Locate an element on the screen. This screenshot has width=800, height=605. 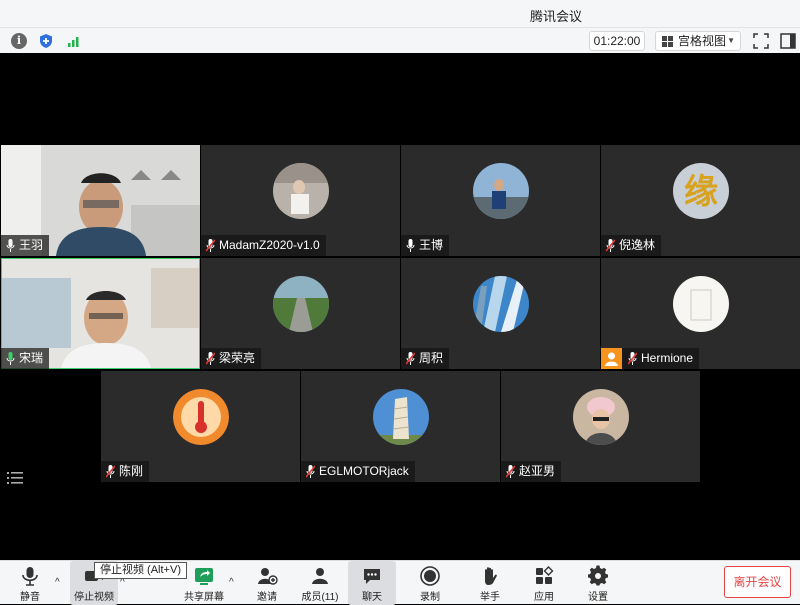
video-tile: MadamZ2020-v1.0 is located at coordinates (300, 200).